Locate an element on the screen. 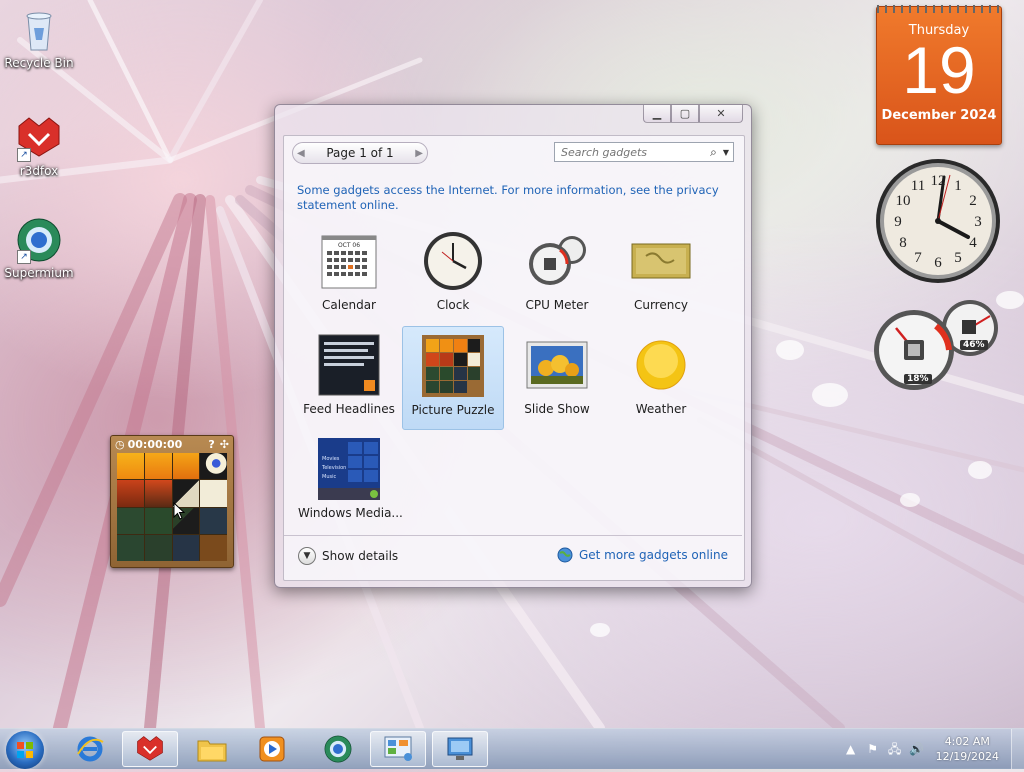 The image size is (1024, 772). clock-numeral: 9 is located at coordinates (898, 222).